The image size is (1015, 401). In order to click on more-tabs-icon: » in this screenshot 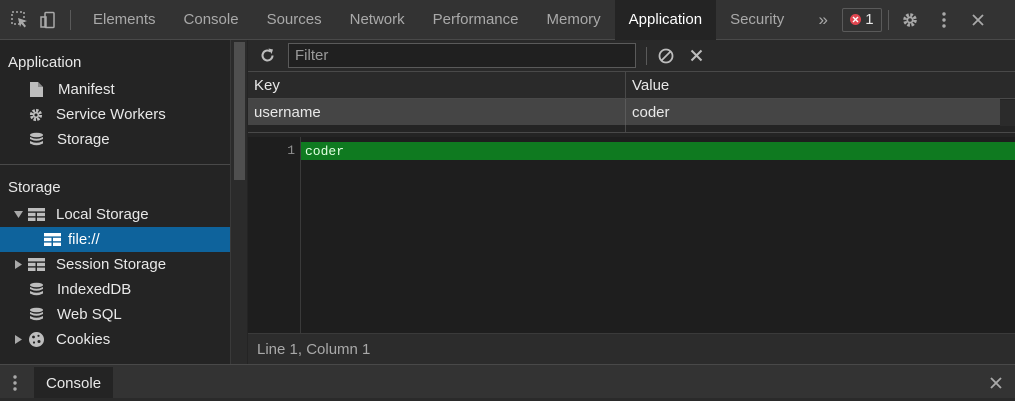, I will do `click(823, 20)`.